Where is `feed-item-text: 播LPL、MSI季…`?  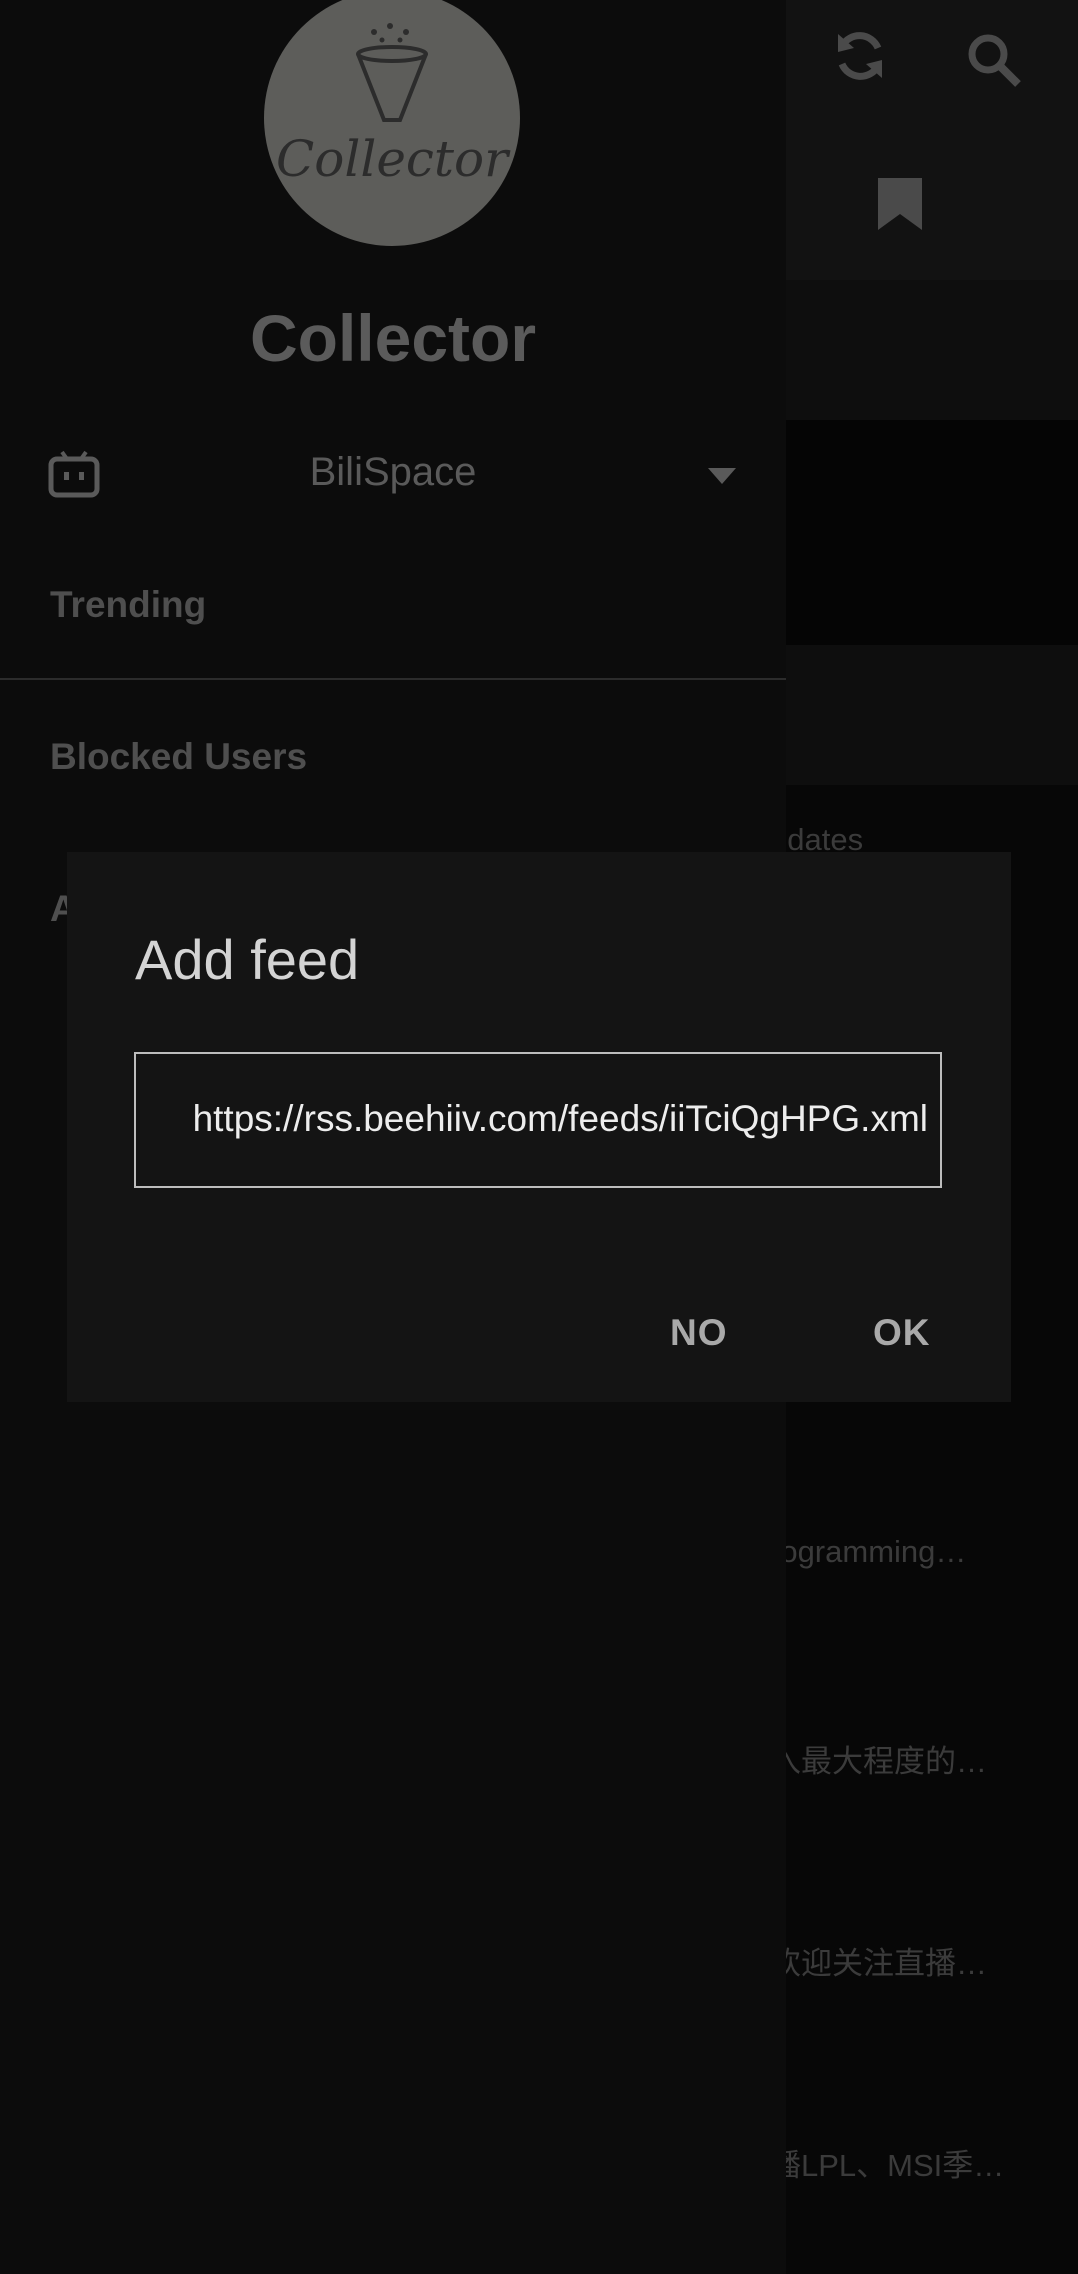 feed-item-text: 播LPL、MSI季… is located at coordinates (887, 2165).